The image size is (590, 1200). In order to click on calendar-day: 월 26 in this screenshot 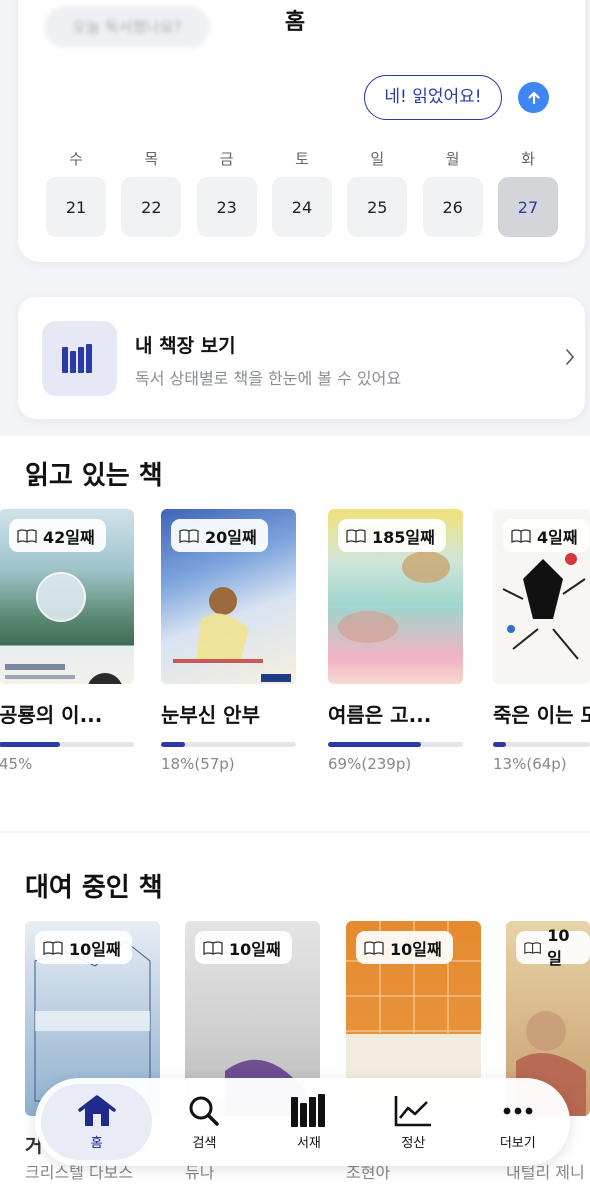, I will do `click(452, 192)`.